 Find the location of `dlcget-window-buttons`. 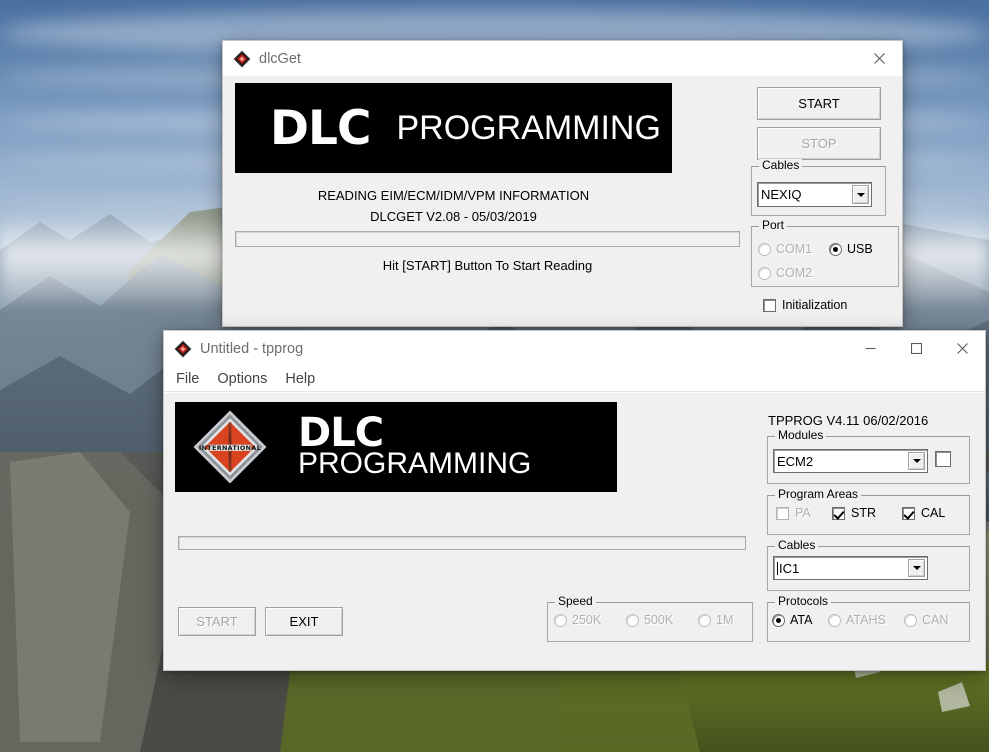

dlcget-window-buttons is located at coordinates (879, 58).